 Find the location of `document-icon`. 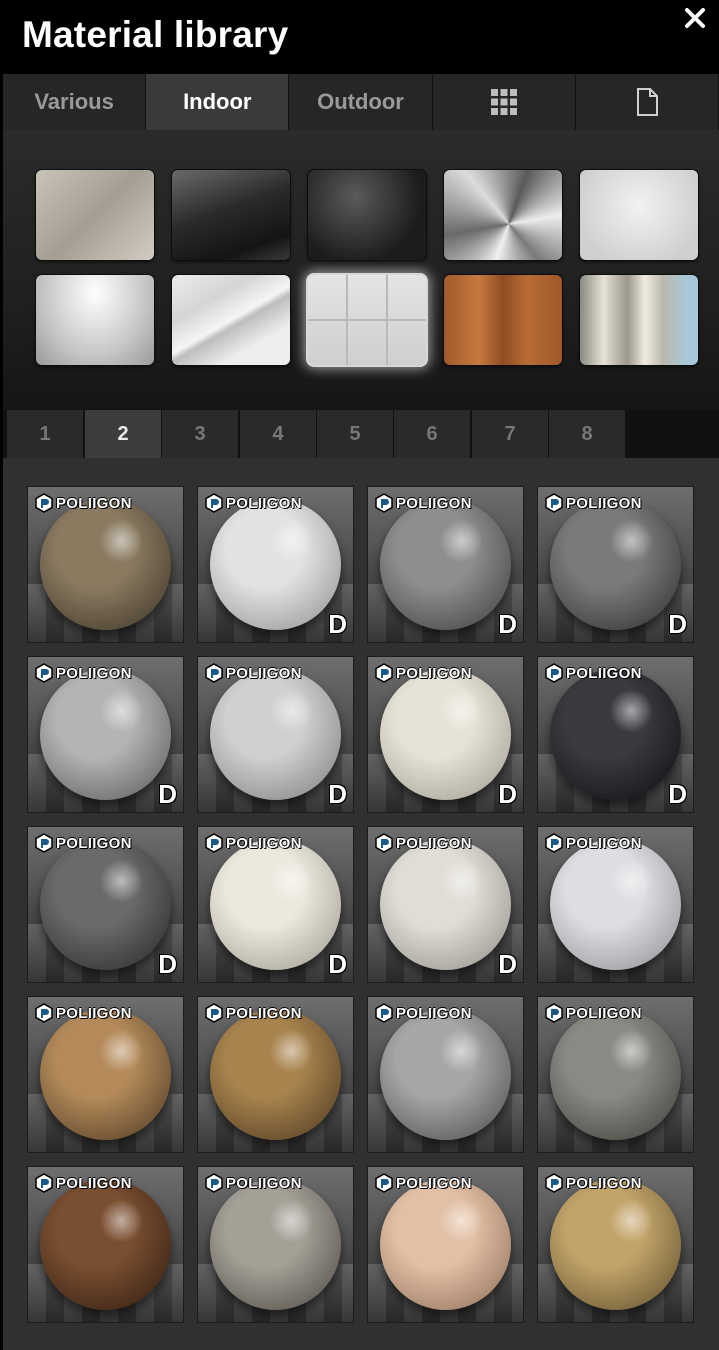

document-icon is located at coordinates (647, 102).